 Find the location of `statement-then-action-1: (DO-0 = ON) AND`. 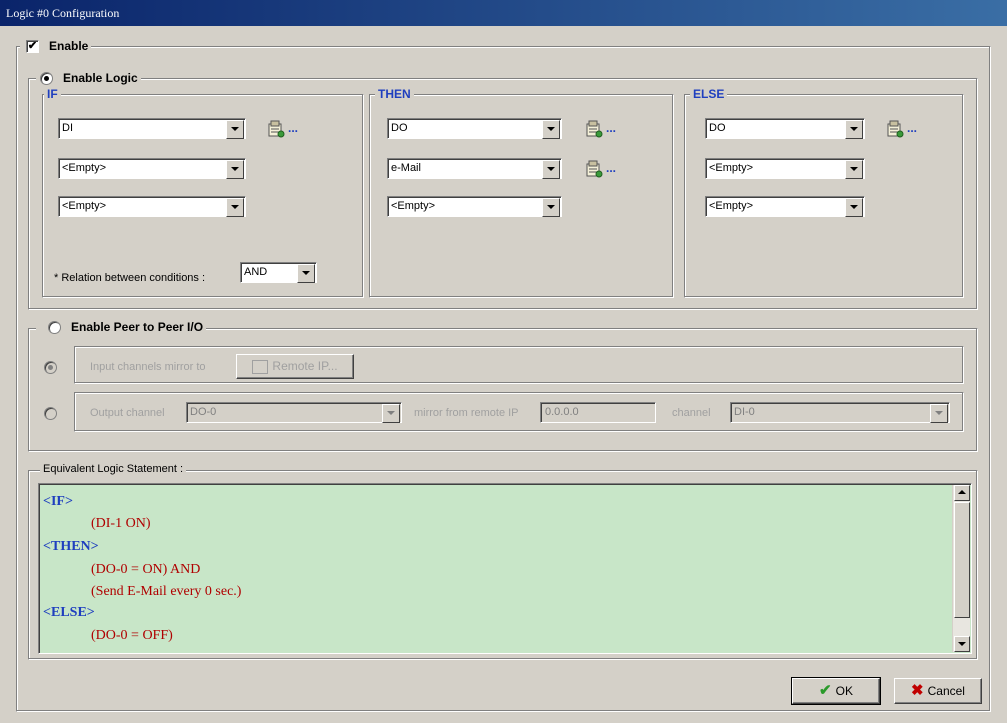

statement-then-action-1: (DO-0 = ON) AND is located at coordinates (146, 569).